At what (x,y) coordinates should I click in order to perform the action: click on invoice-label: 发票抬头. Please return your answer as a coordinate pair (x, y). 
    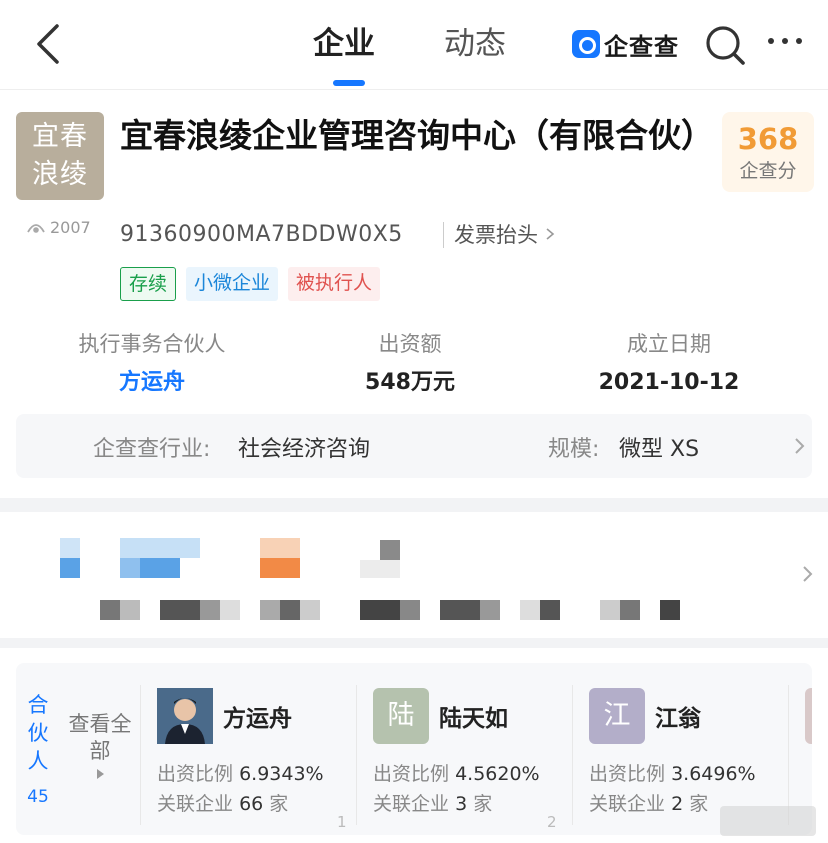
    Looking at the image, I should click on (496, 235).